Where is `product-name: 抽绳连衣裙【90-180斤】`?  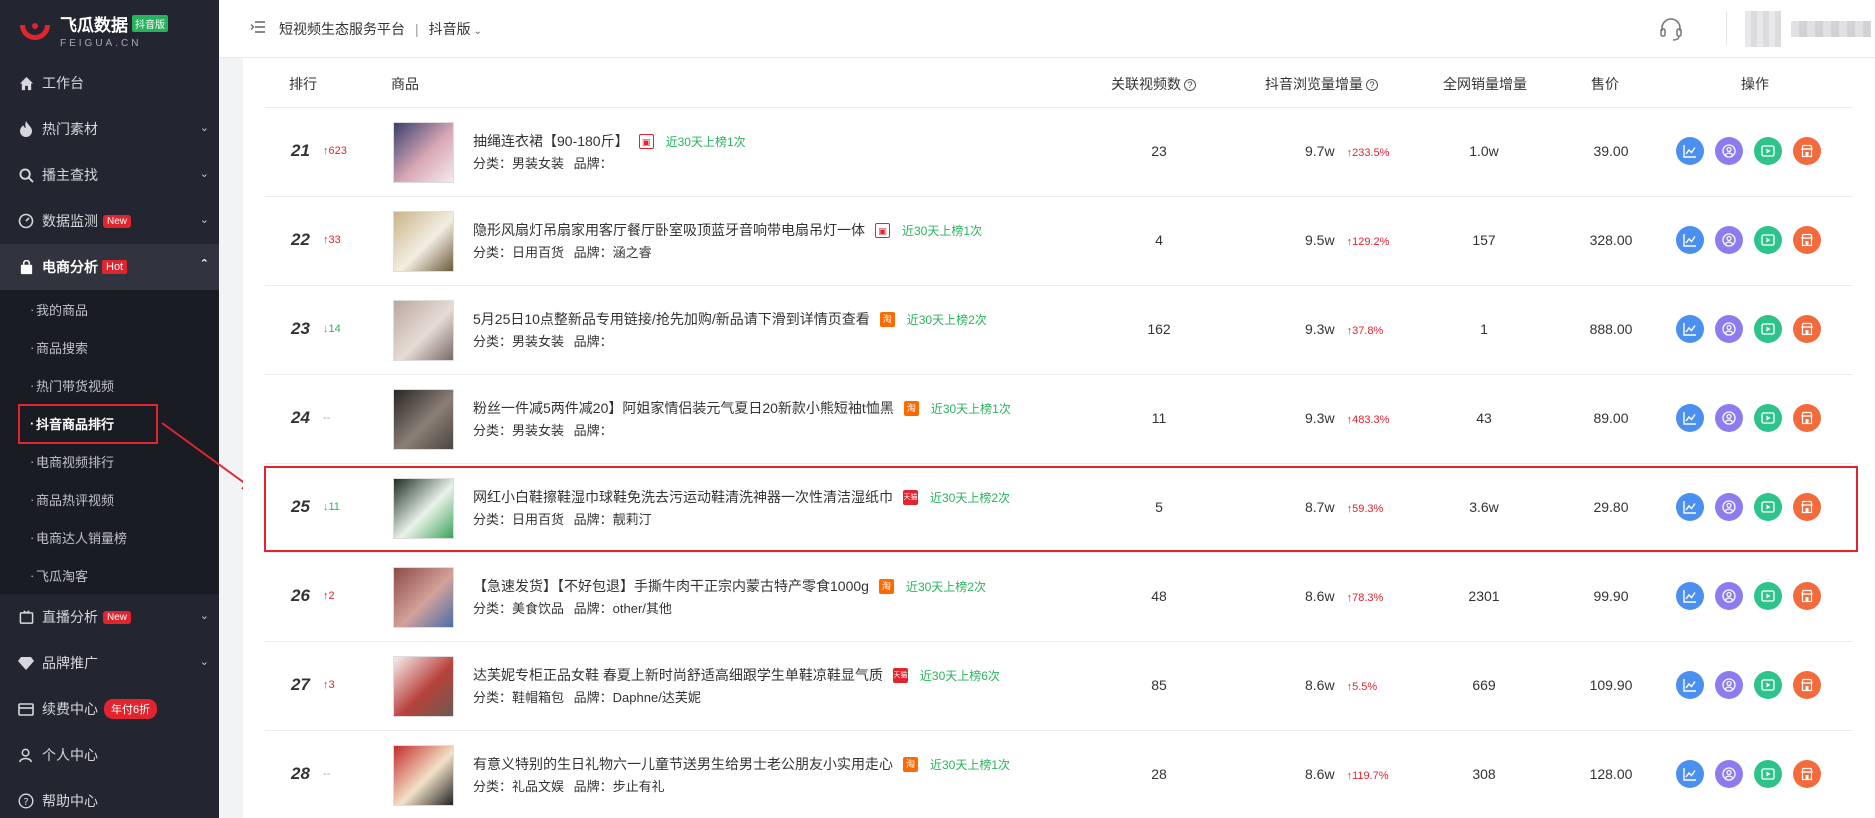 product-name: 抽绳连衣裙【90-180斤】 is located at coordinates (551, 141).